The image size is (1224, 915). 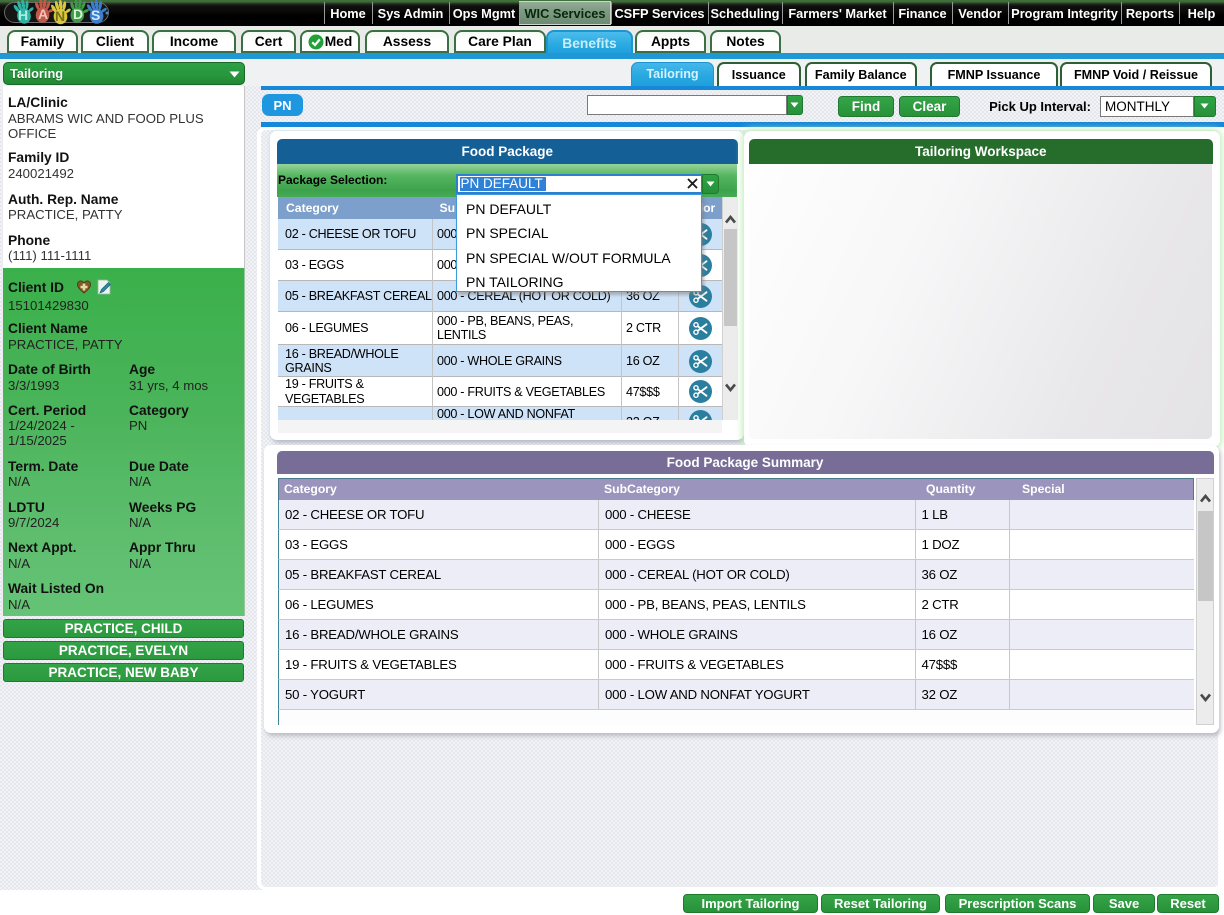 What do you see at coordinates (78, 14) in the screenshot?
I see `svg-text: D` at bounding box center [78, 14].